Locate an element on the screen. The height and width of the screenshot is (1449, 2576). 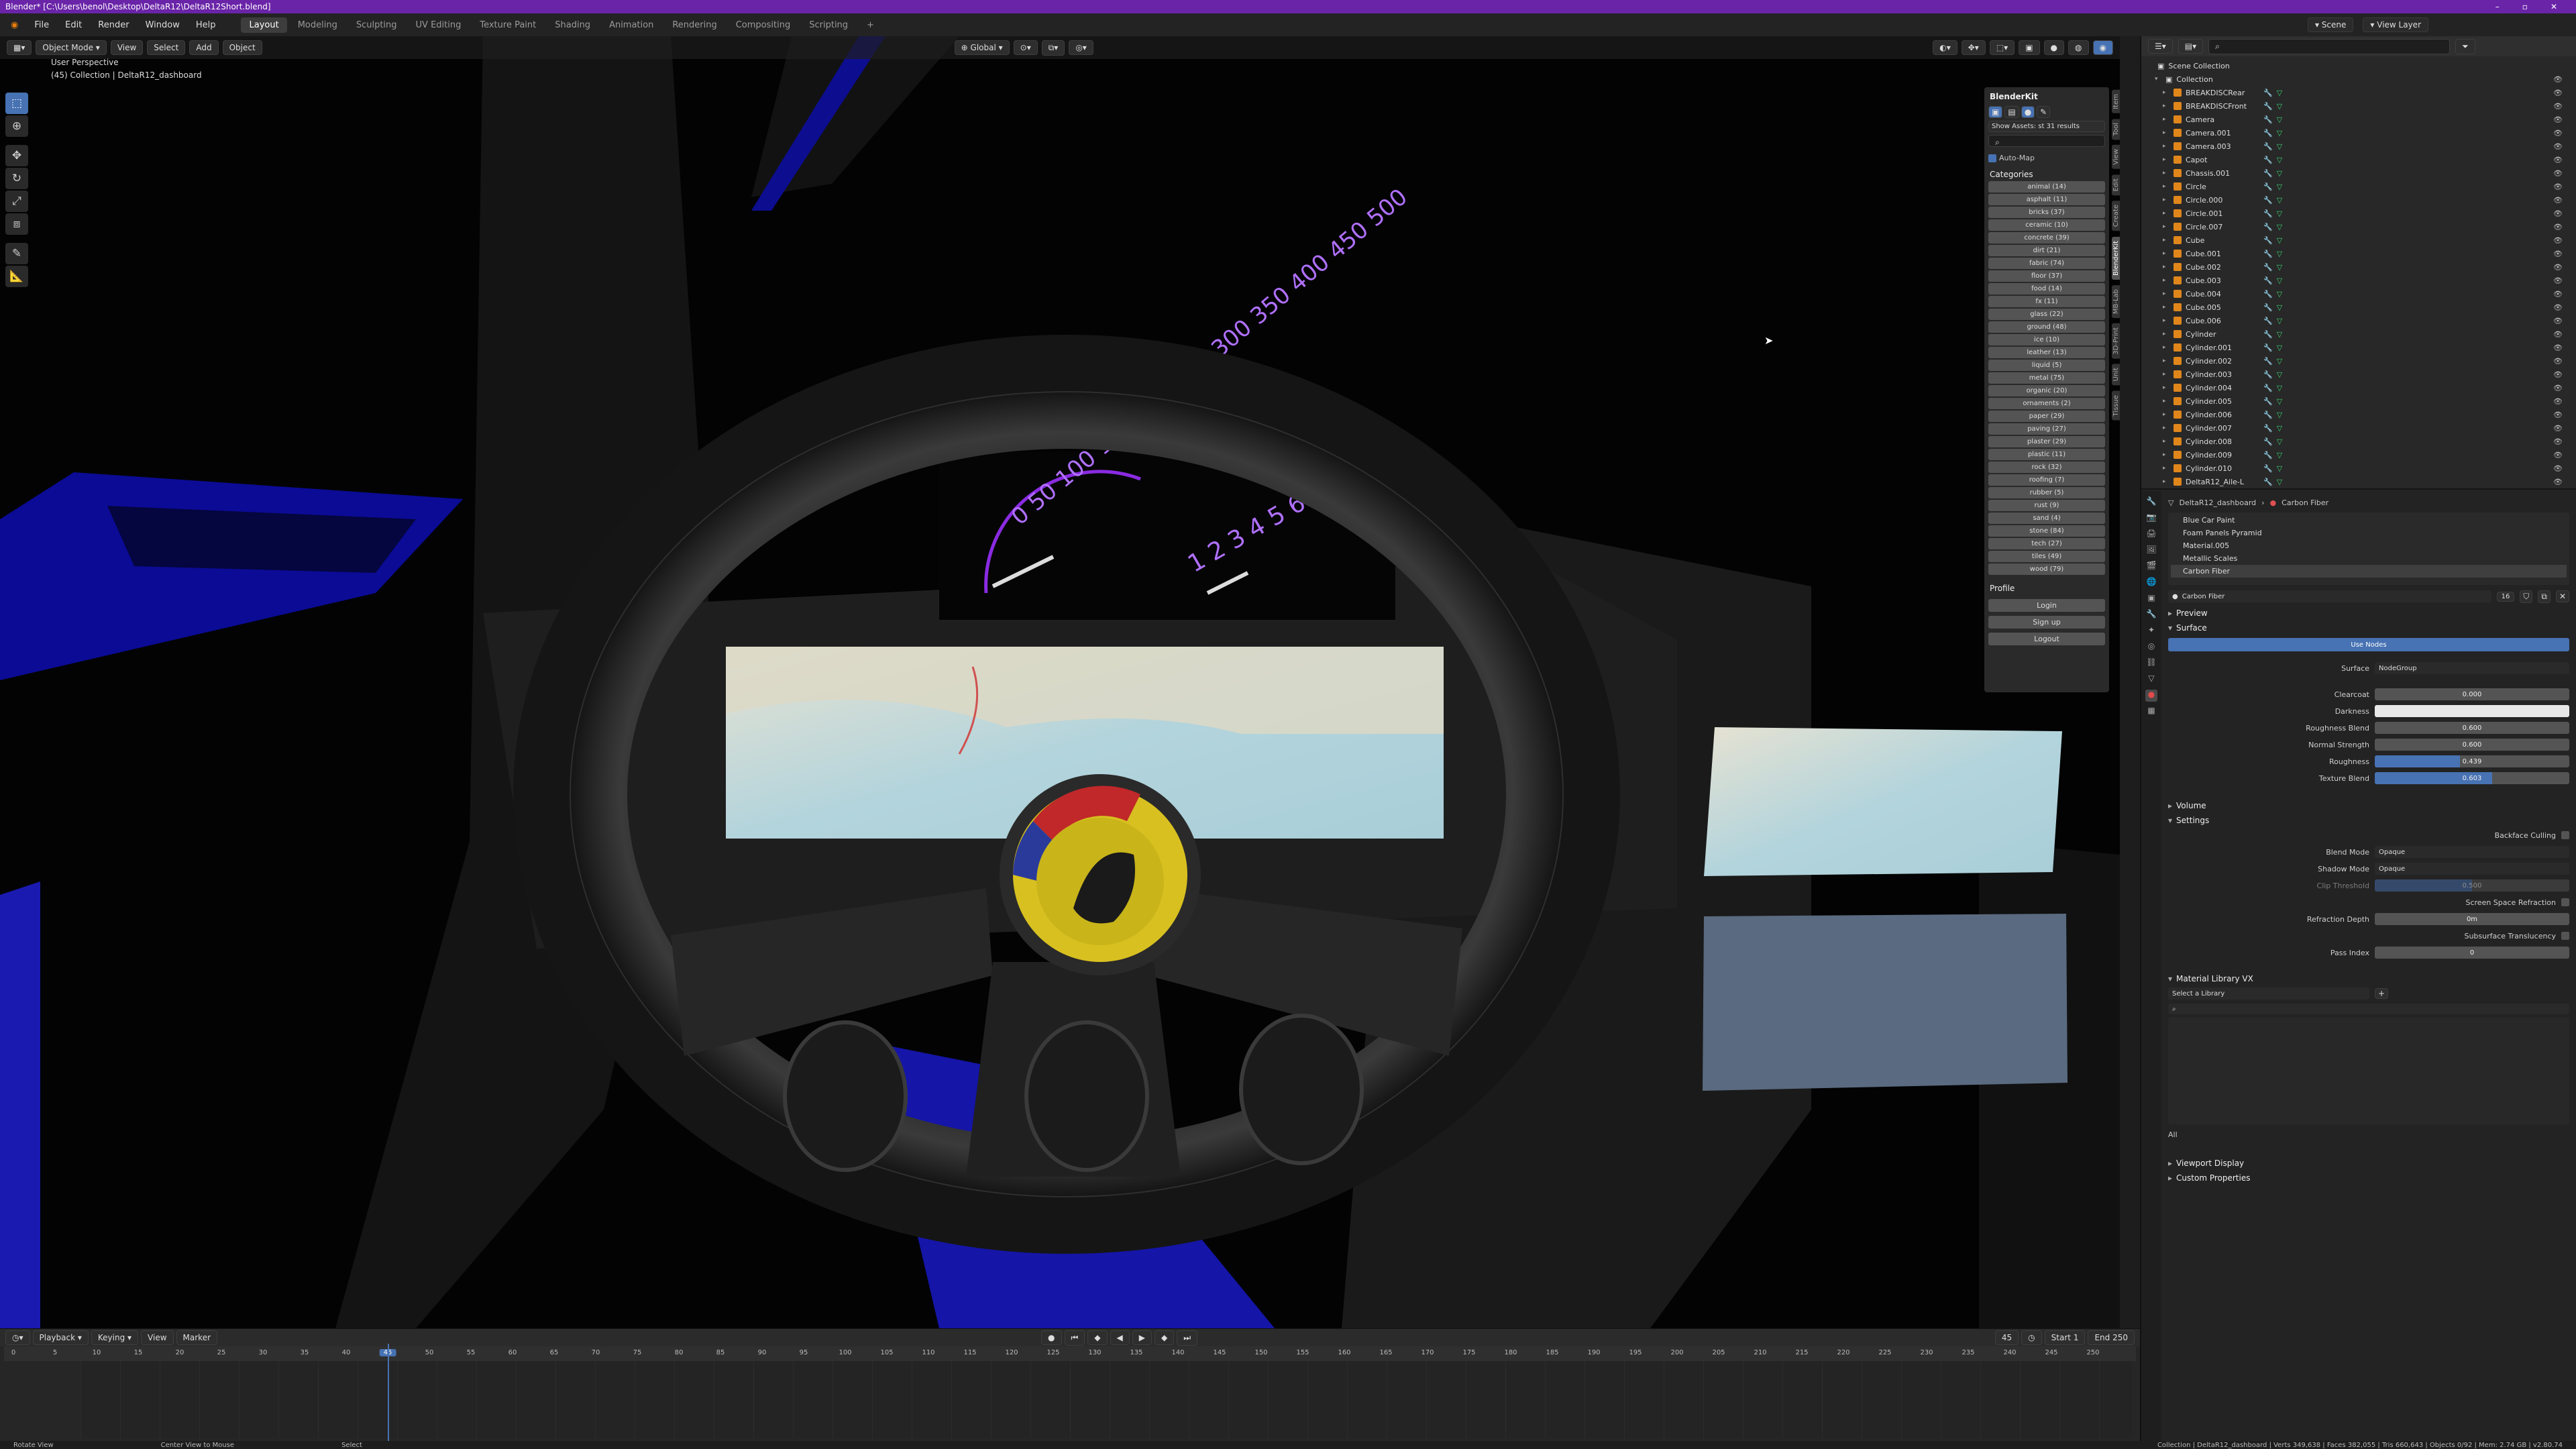
category-button: ground (48) is located at coordinates (2046, 327).